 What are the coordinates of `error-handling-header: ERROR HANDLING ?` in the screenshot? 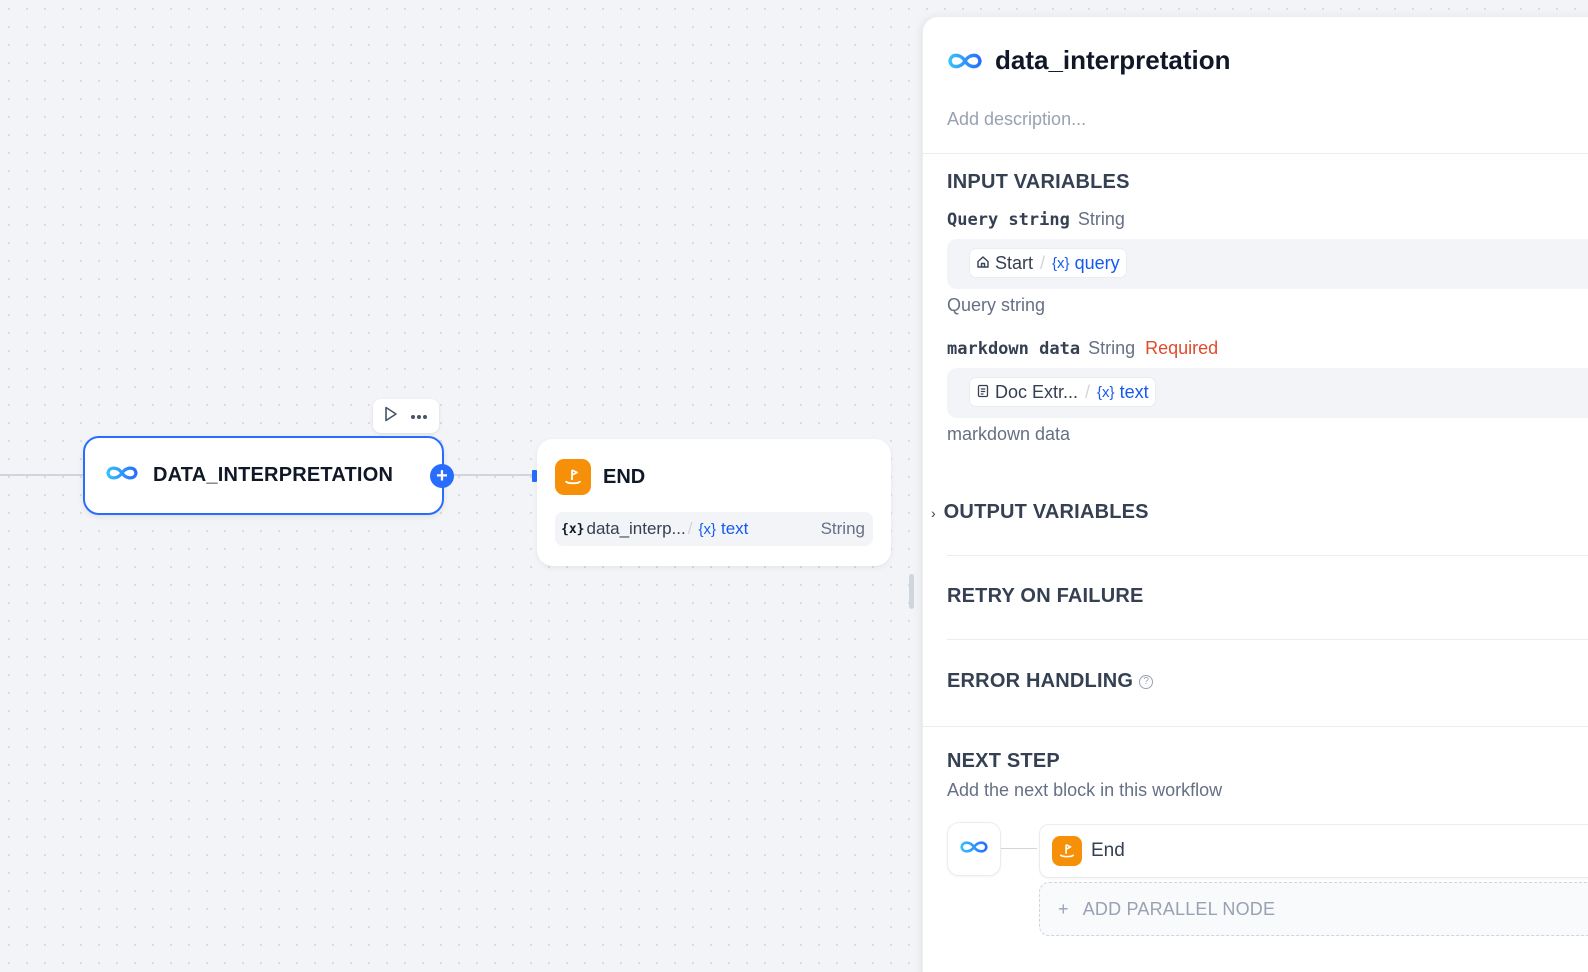 It's located at (1050, 681).